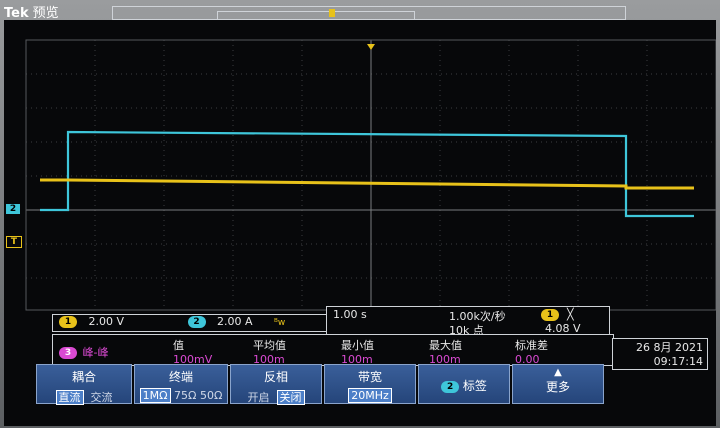  I want to click on header-stddev: 标准差, so click(531, 345).